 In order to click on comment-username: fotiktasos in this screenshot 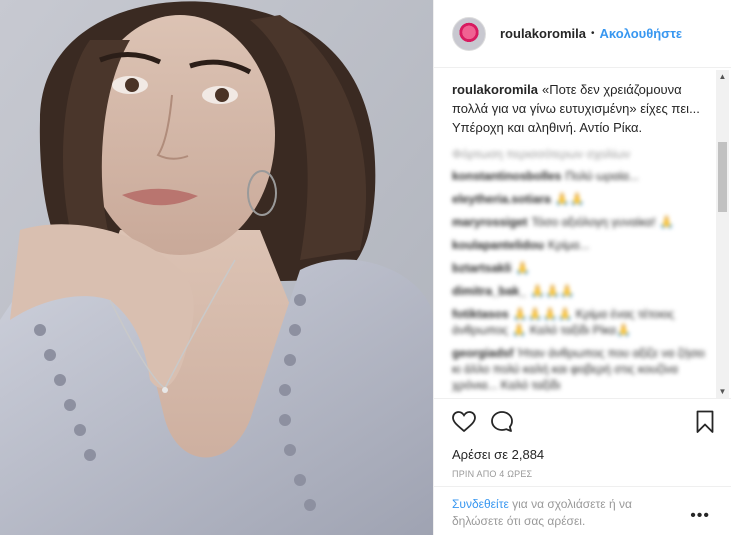, I will do `click(480, 314)`.